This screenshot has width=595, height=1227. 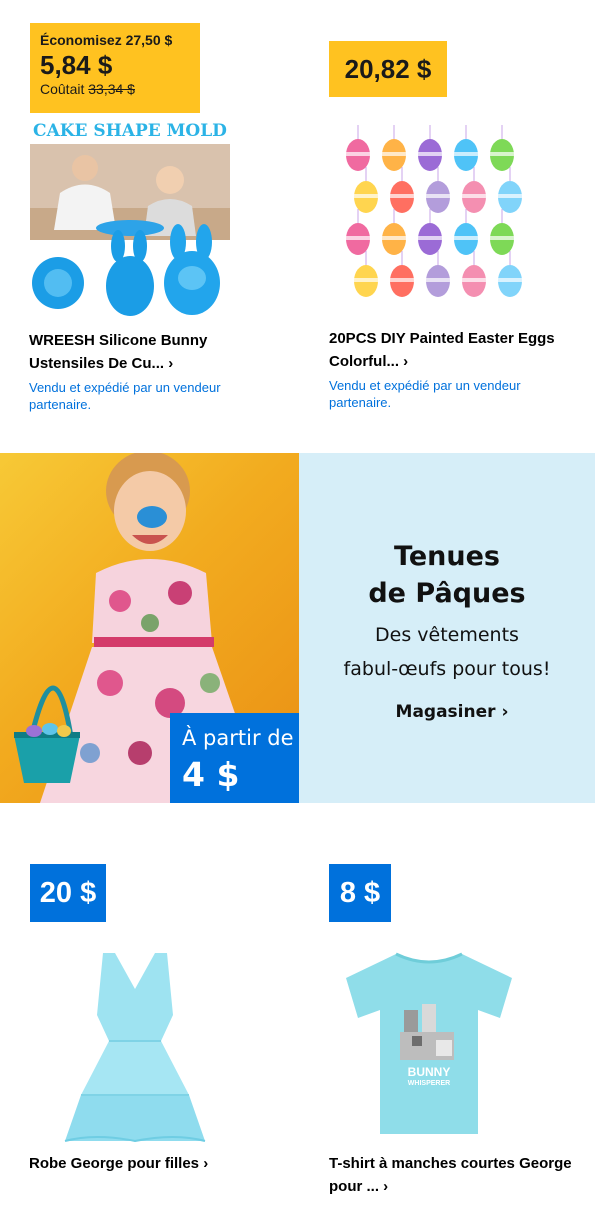 I want to click on savings-text: Économisez 27,50 $, so click(x=106, y=40).